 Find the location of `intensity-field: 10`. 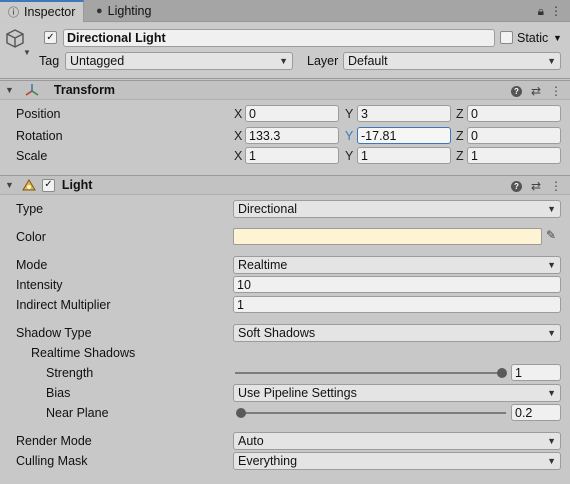

intensity-field: 10 is located at coordinates (397, 284).